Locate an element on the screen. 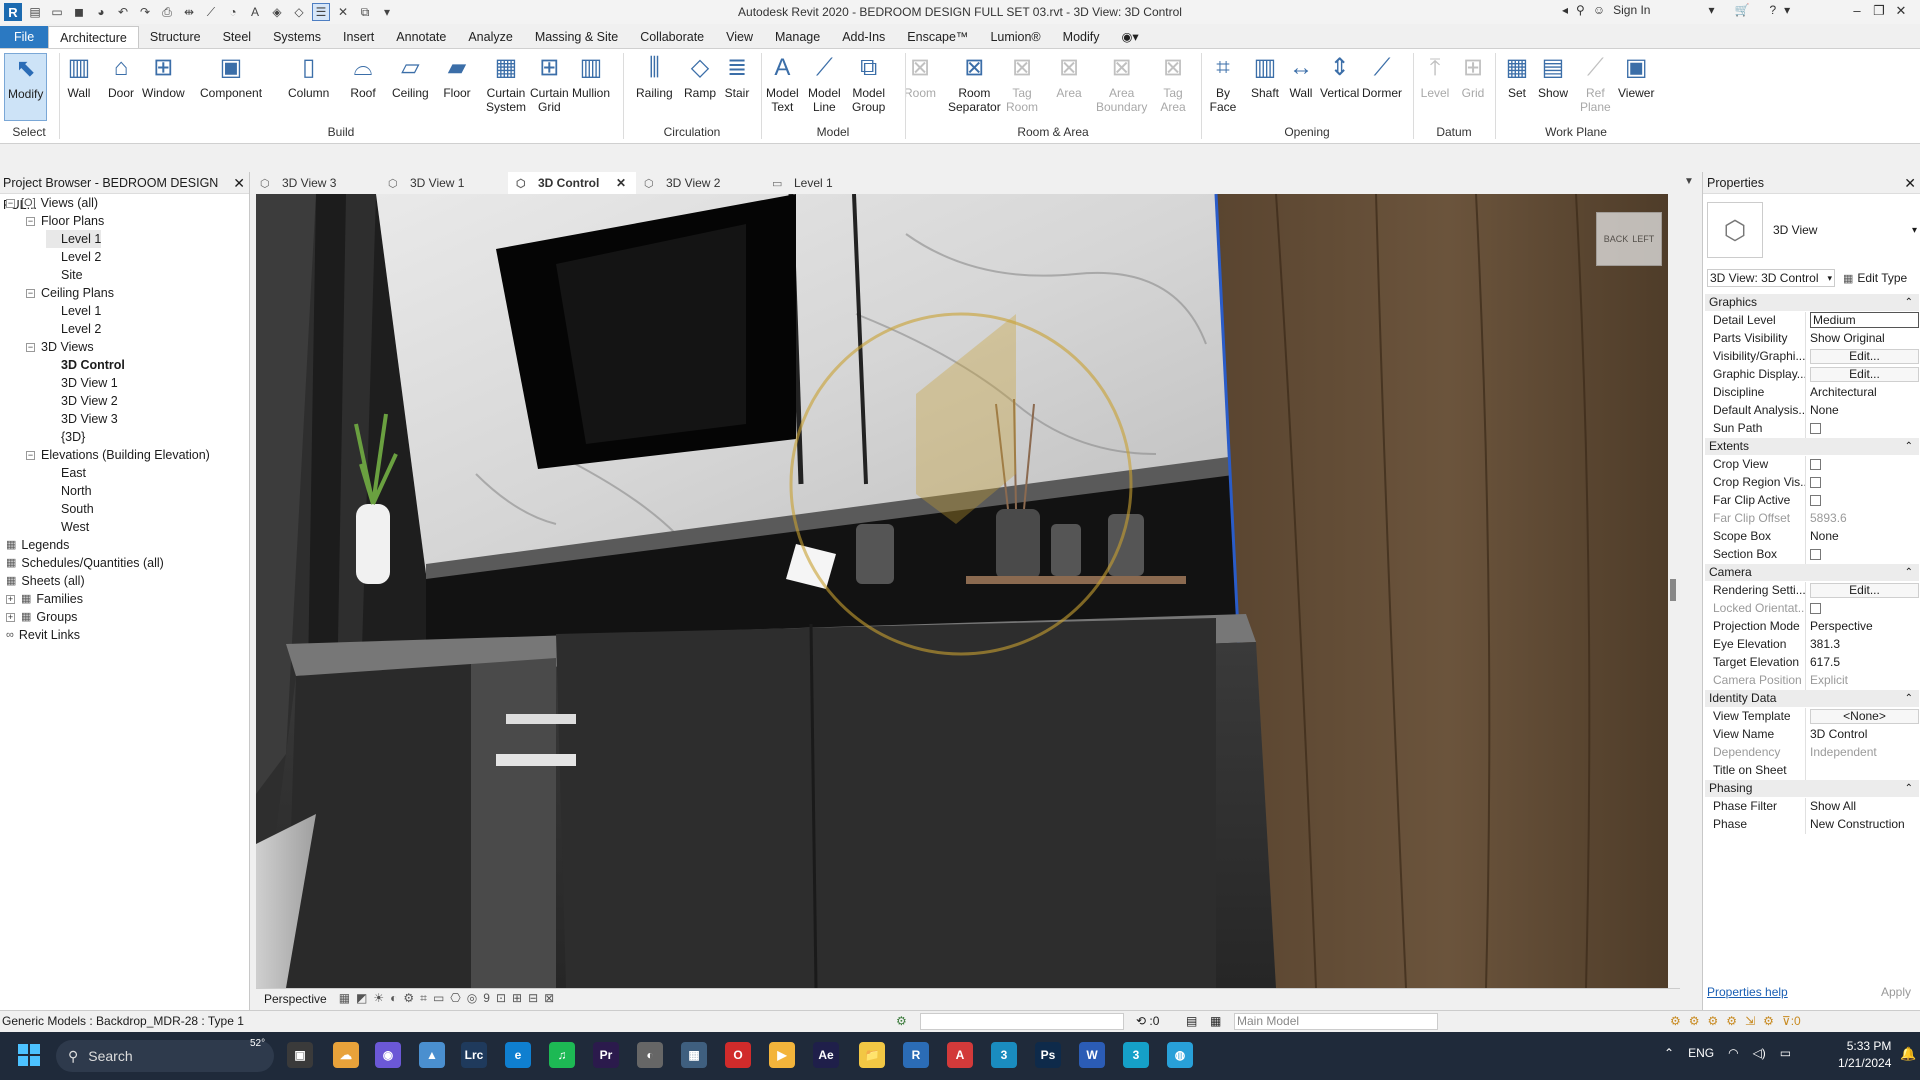 The width and height of the screenshot is (1920, 1080). minimize-icon: – is located at coordinates (1857, 11).